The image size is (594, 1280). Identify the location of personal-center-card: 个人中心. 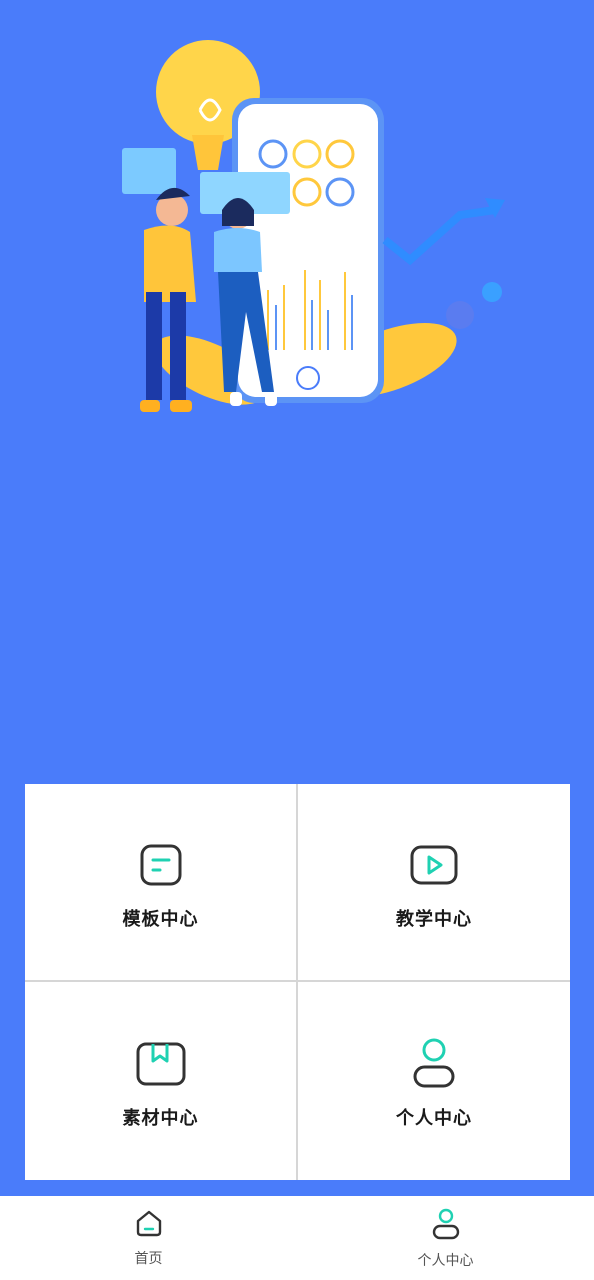
(434, 1081).